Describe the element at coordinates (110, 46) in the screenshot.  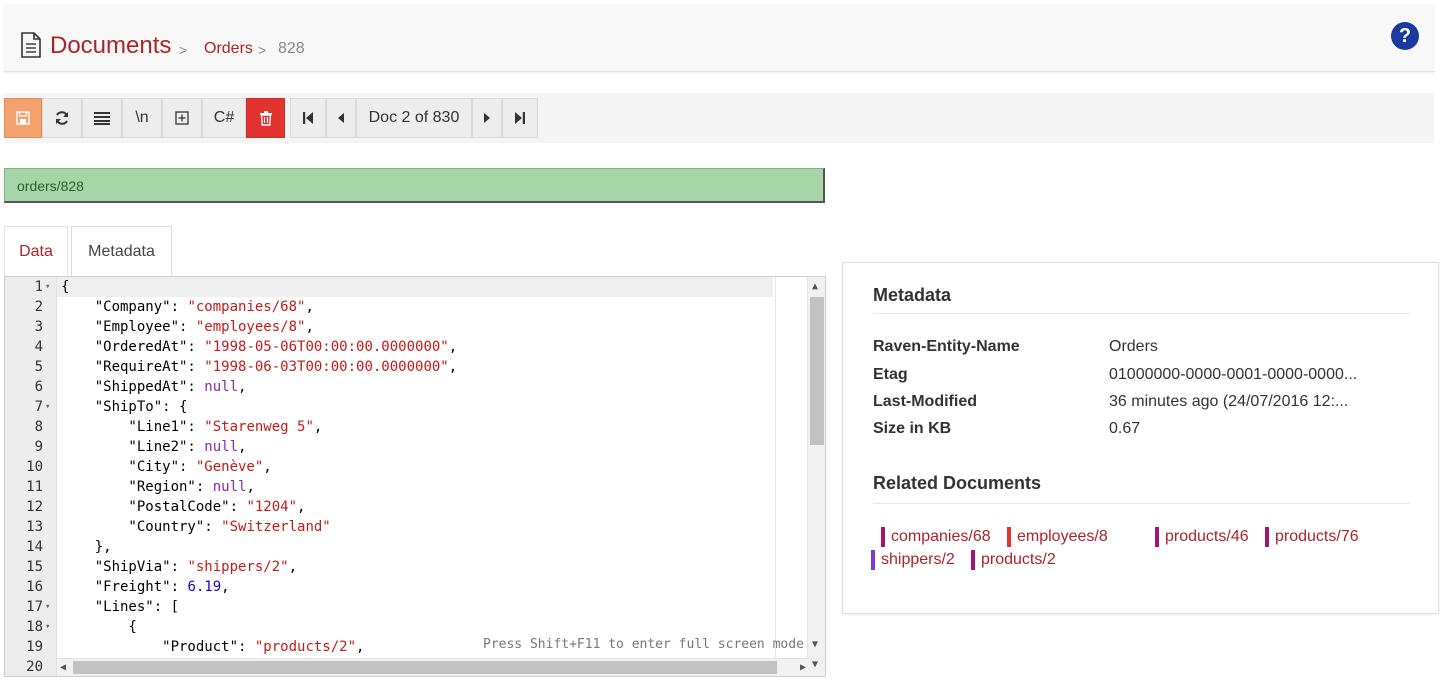
I see `breadcrumb-documents: Documents` at that location.